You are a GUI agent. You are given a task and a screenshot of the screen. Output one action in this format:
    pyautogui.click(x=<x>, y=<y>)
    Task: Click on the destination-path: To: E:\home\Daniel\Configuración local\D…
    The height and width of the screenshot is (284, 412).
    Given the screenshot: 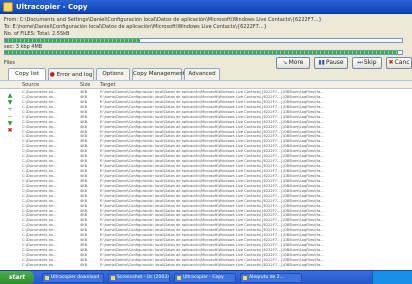 What is the action you would take?
    pyautogui.click(x=135, y=27)
    